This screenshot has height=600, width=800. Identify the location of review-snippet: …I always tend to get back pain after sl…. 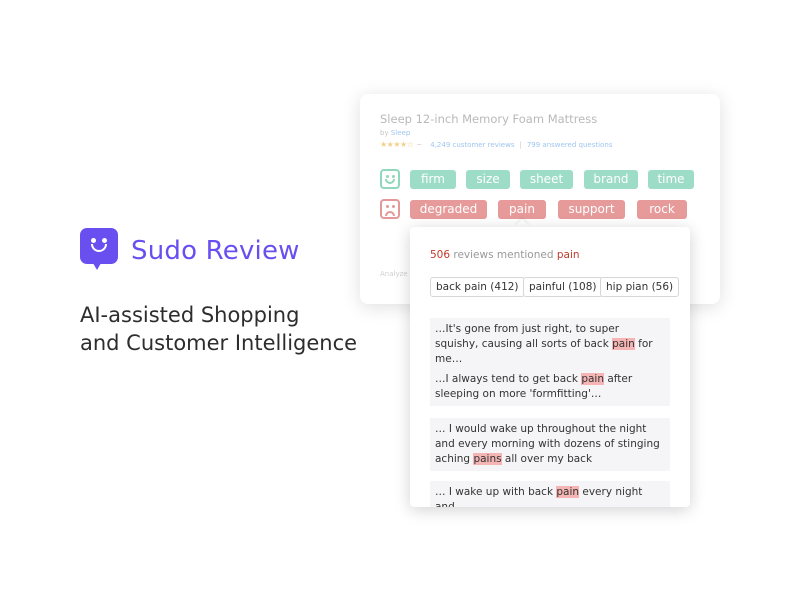
(550, 387).